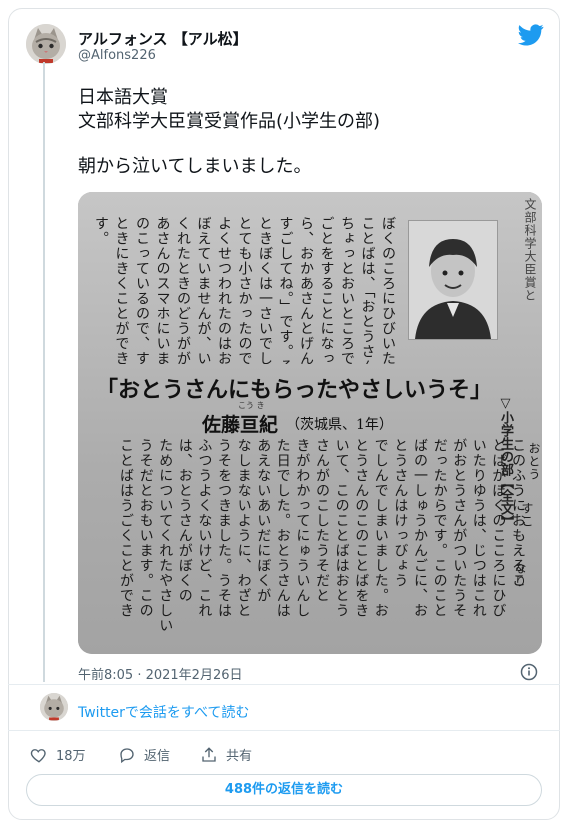 This screenshot has height=830, width=570. I want to click on article-headline: 「おとうさんにもらったやさしいうそ」, so click(294, 390).